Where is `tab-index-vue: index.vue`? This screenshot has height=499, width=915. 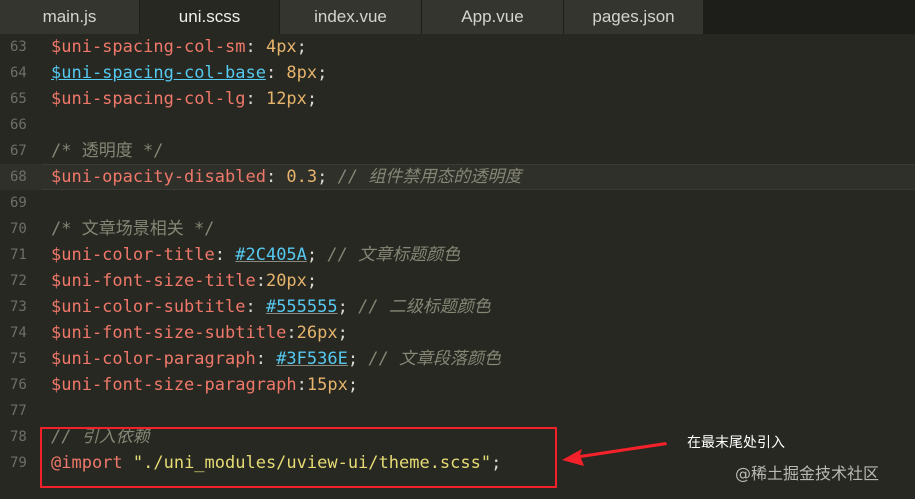 tab-index-vue: index.vue is located at coordinates (351, 17).